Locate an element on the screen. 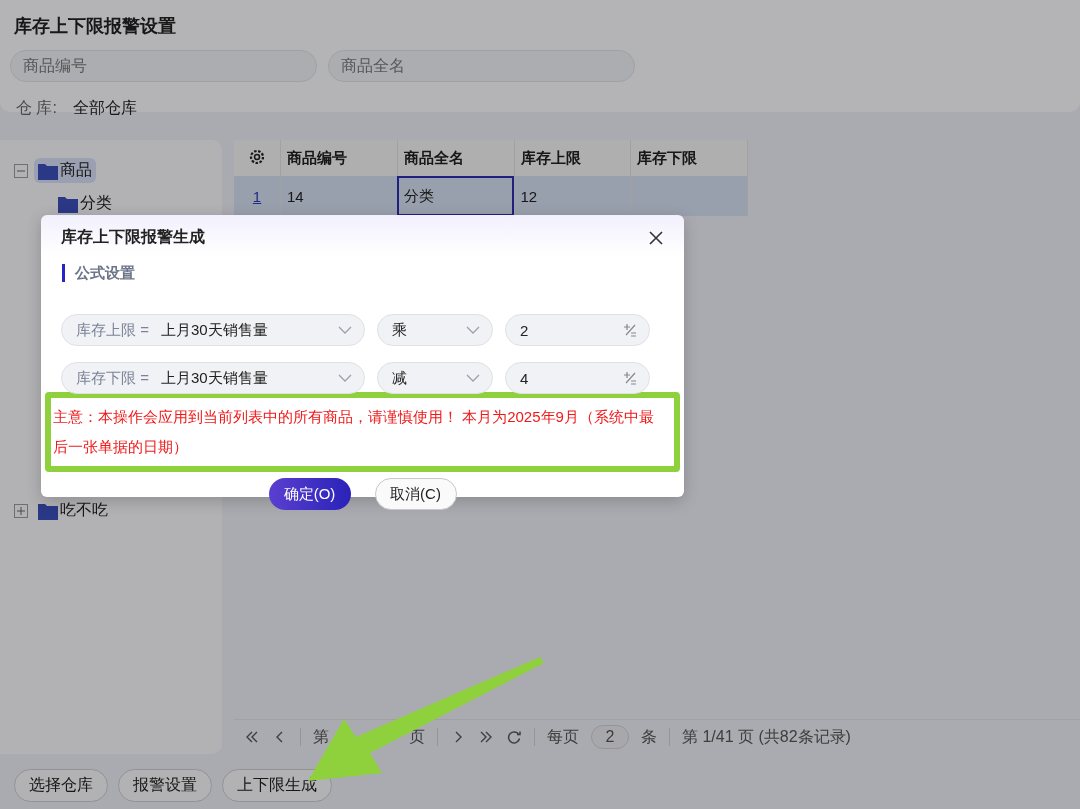  column-header: 商品全名 is located at coordinates (455, 158).